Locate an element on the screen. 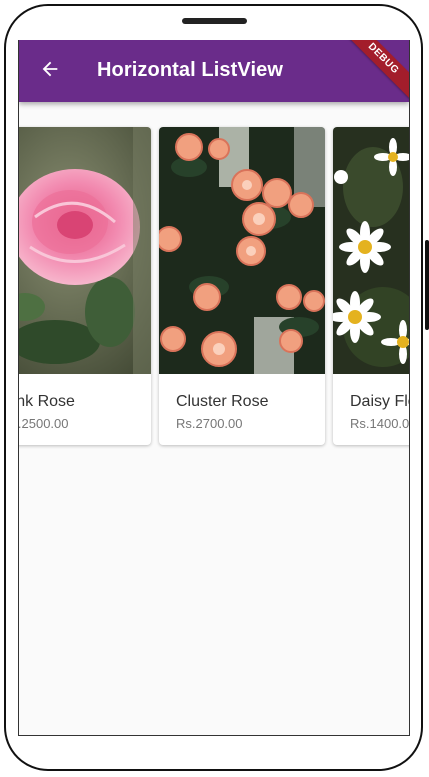  product-name: Daisy Flower is located at coordinates (379, 401).